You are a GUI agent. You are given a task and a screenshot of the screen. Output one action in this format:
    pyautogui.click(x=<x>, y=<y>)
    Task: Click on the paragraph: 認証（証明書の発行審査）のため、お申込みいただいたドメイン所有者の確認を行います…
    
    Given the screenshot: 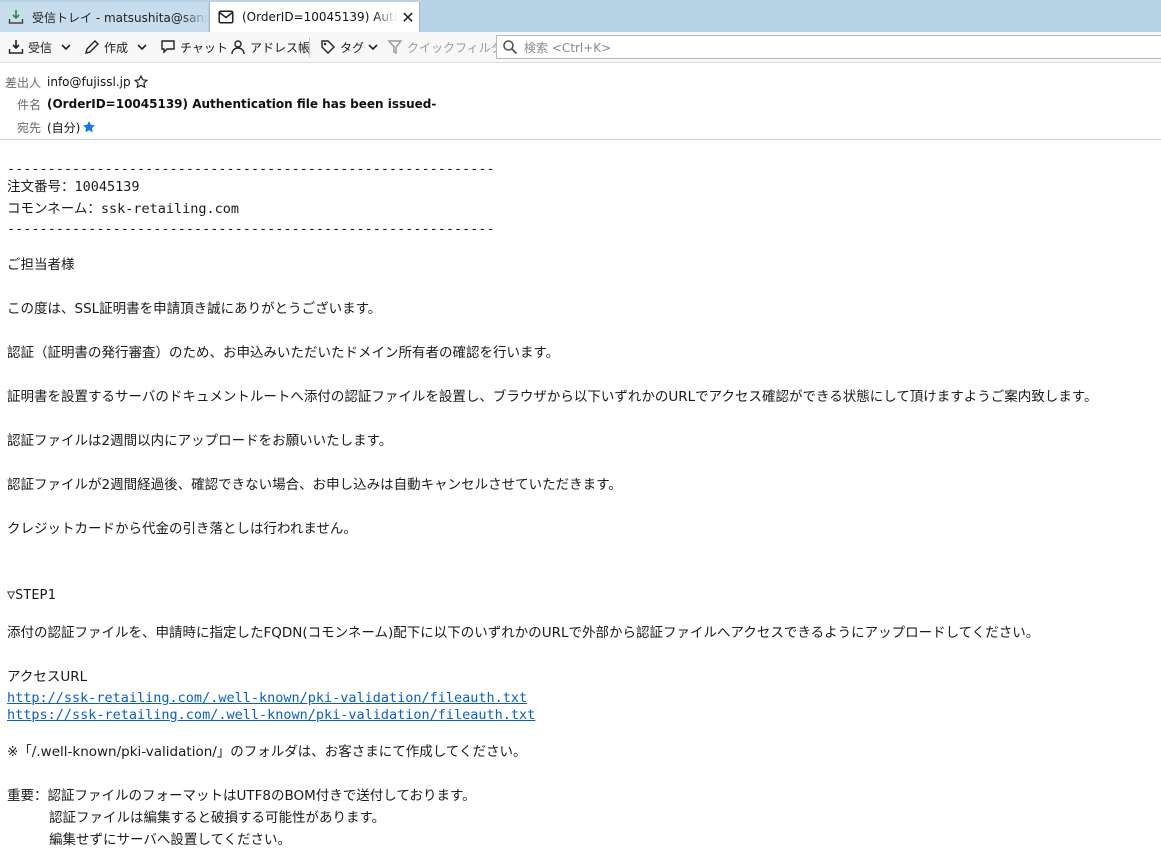 What is the action you would take?
    pyautogui.click(x=283, y=353)
    